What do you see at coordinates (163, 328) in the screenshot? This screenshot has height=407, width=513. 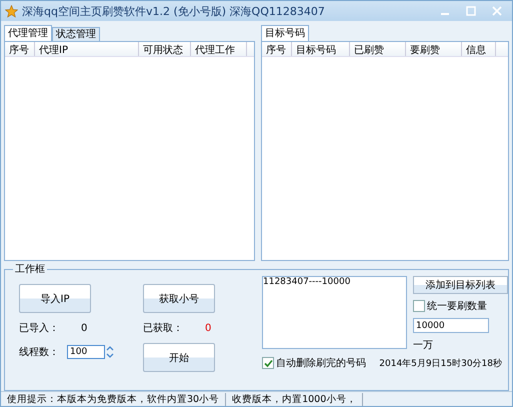 I see `fetched-label: 已获取：` at bounding box center [163, 328].